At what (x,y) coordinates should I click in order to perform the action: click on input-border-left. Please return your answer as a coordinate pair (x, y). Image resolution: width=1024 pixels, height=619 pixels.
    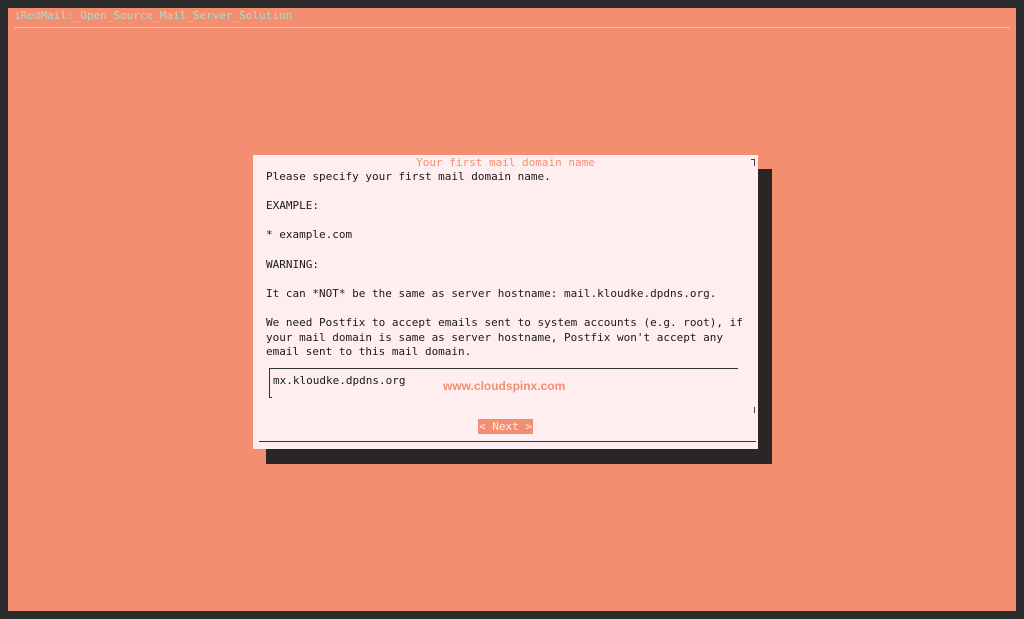
    Looking at the image, I should click on (269, 383).